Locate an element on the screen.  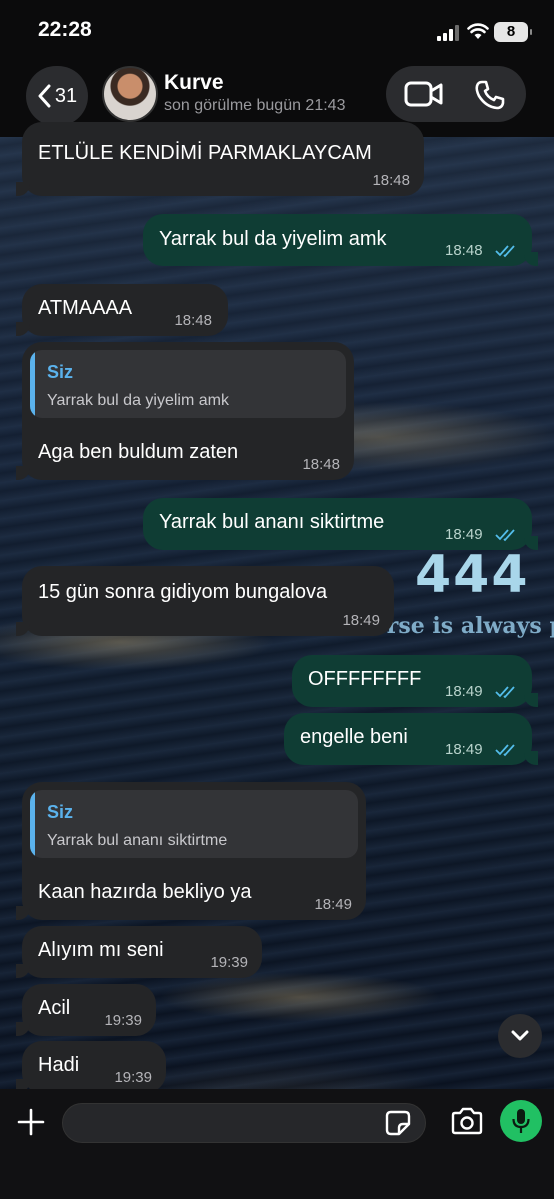
contact-avatar is located at coordinates (130, 94).